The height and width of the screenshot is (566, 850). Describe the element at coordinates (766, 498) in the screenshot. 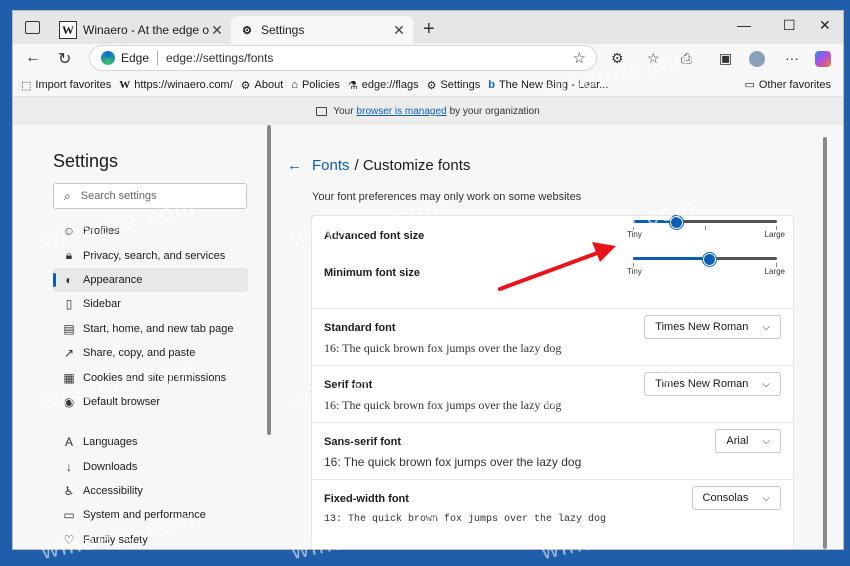

I see `chevron-down-icon: ⌵` at that location.